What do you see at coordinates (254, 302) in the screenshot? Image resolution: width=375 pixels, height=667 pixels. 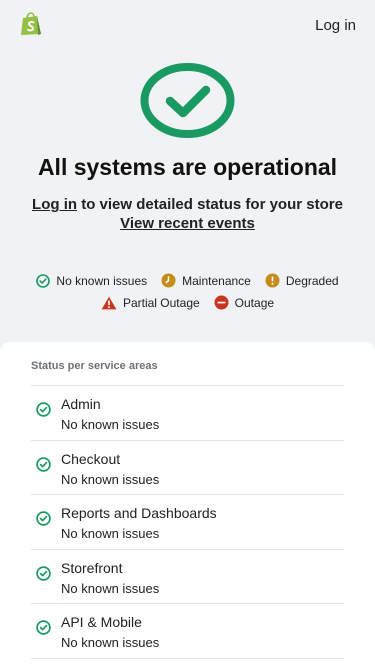 I see `legend-outage-label: Outage` at bounding box center [254, 302].